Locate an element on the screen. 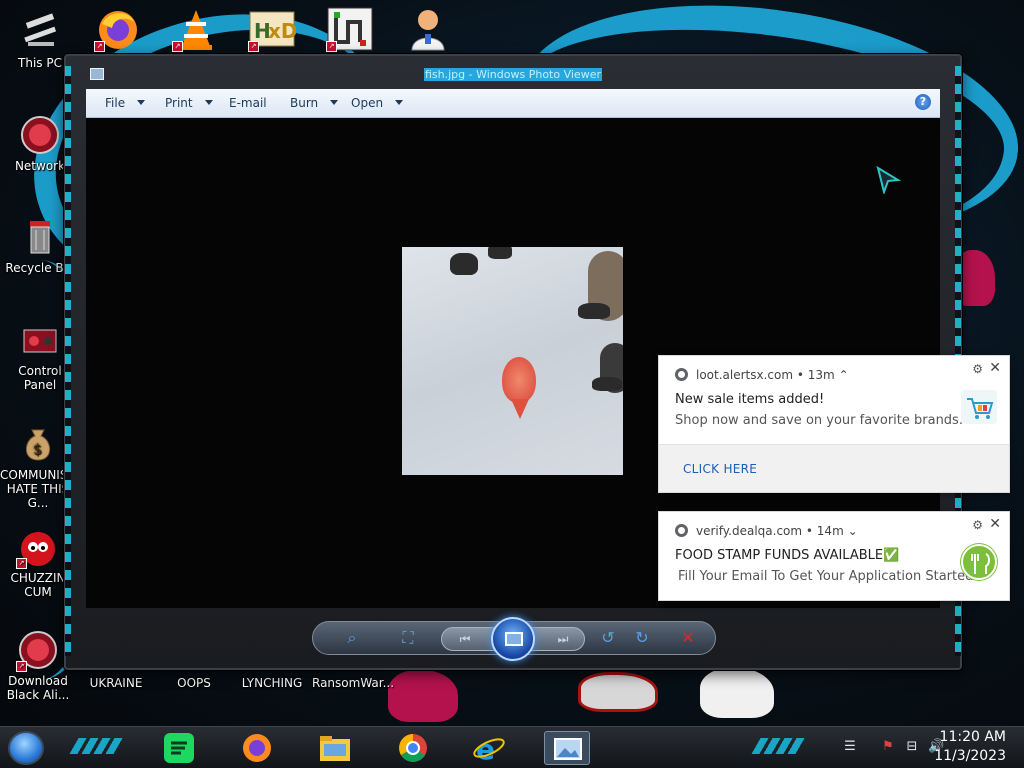 This screenshot has height=768, width=1024. notification-title: FOOD STAMP FUNDS AVAILABLE✅ is located at coordinates (787, 555).